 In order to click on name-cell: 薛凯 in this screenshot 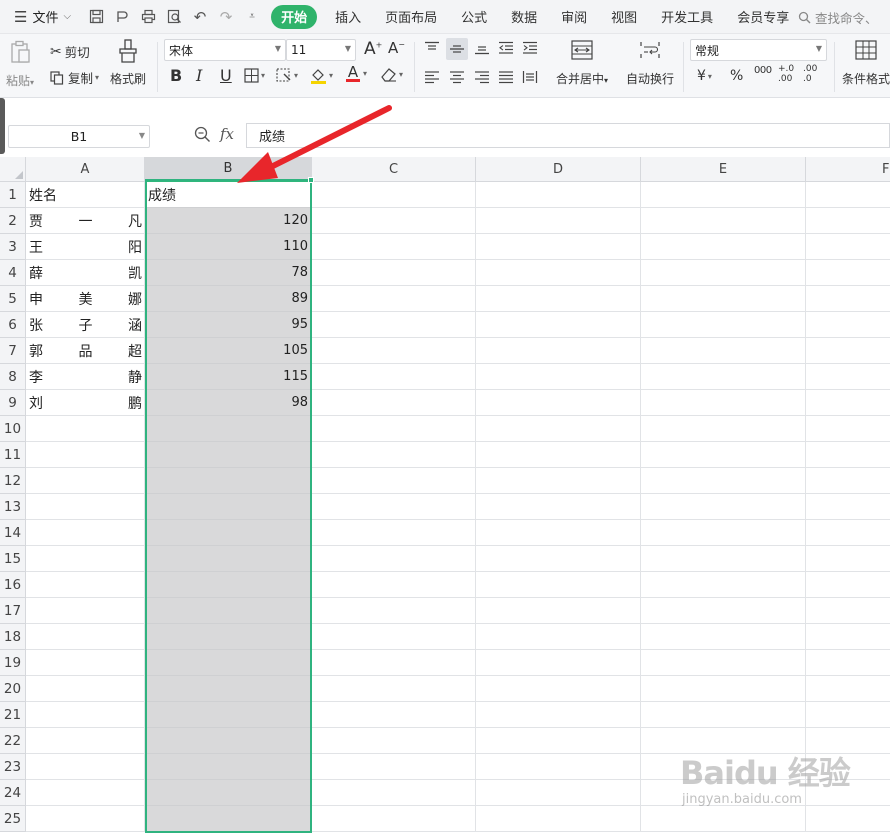, I will do `click(85, 273)`.